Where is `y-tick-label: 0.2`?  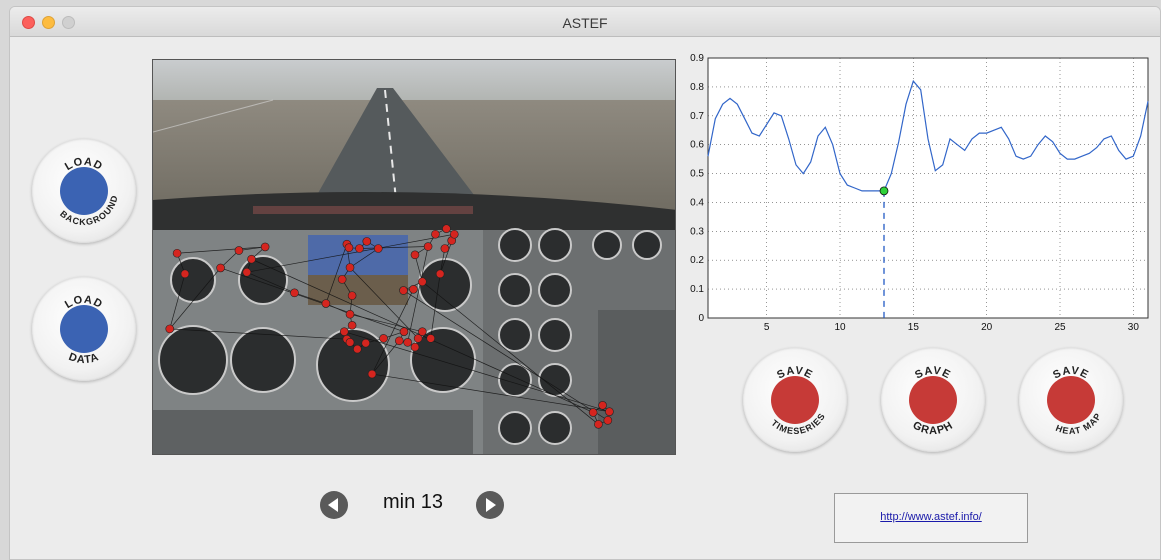
y-tick-label: 0.2 is located at coordinates (697, 260).